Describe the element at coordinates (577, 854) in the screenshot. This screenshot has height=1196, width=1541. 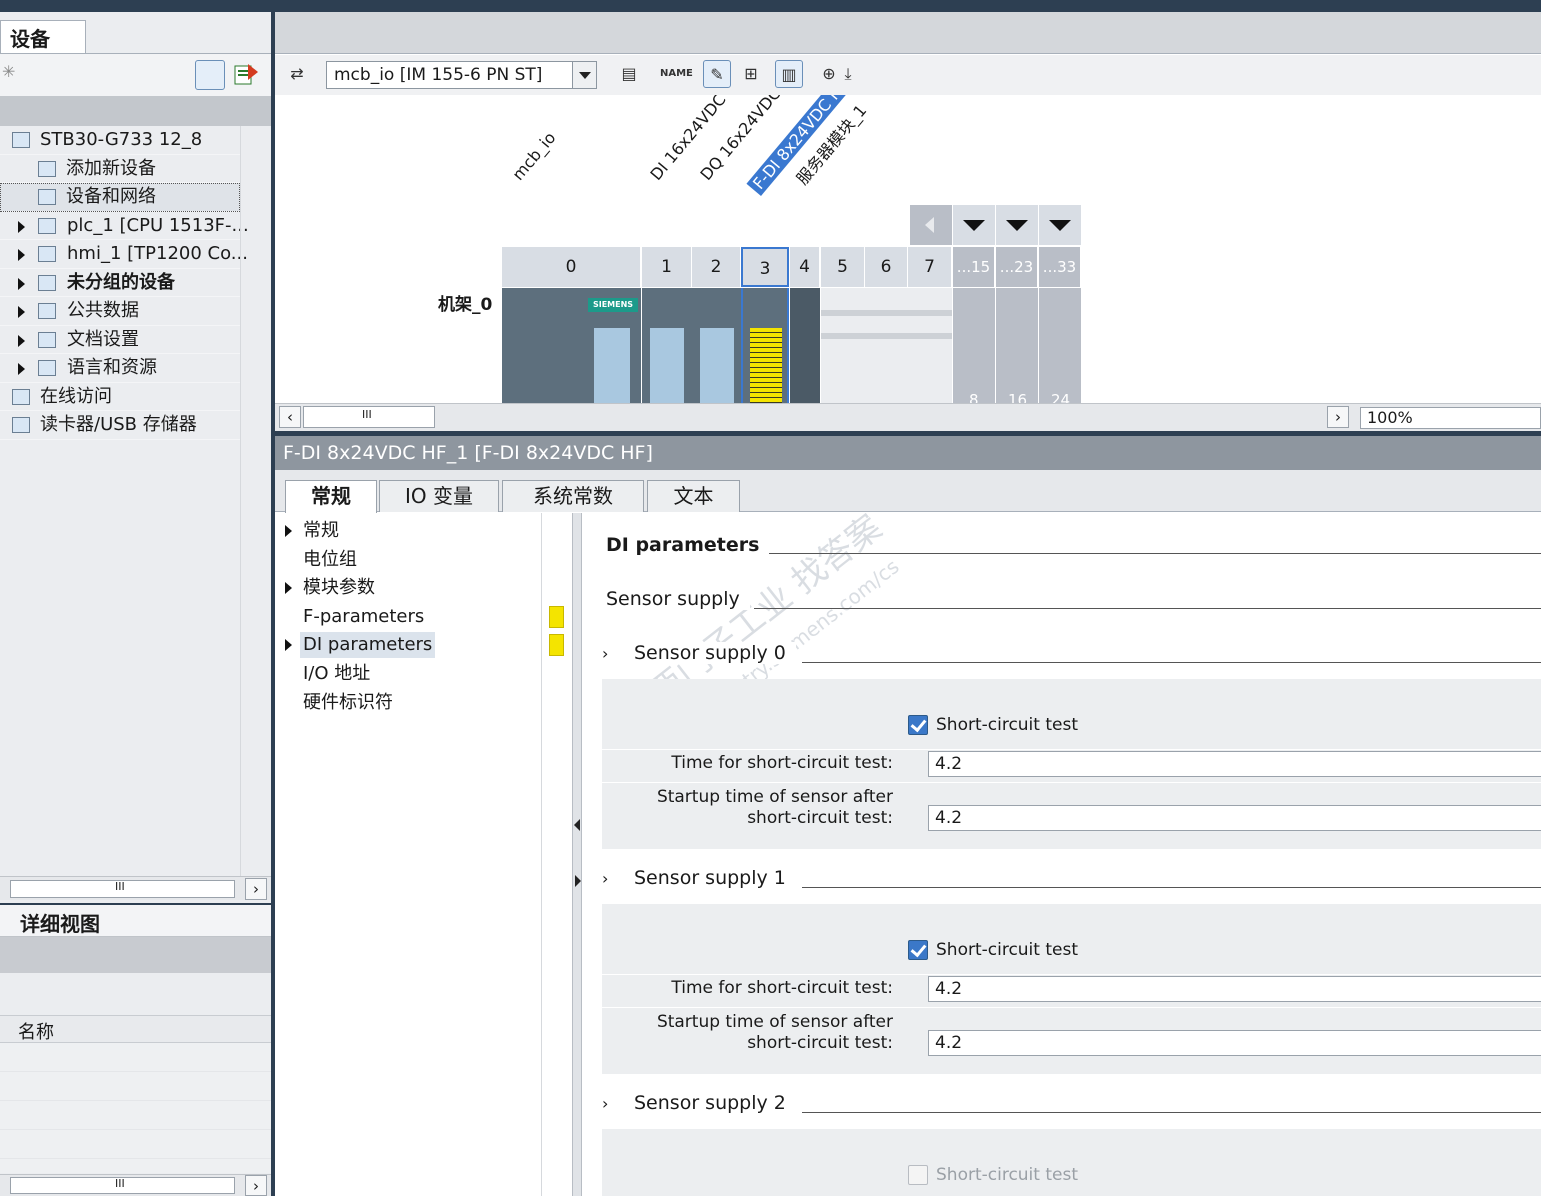
I see `properties-splitter` at that location.